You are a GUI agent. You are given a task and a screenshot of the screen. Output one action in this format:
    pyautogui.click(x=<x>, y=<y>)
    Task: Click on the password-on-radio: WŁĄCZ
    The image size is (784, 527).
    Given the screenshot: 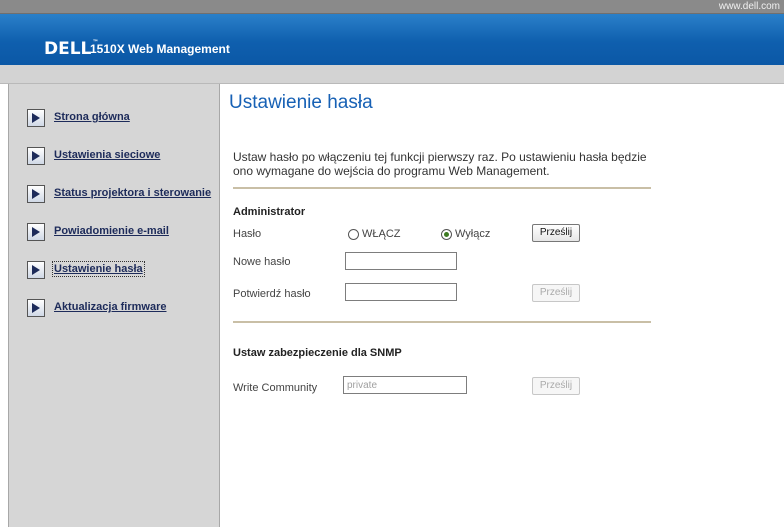 What is the action you would take?
    pyautogui.click(x=378, y=235)
    